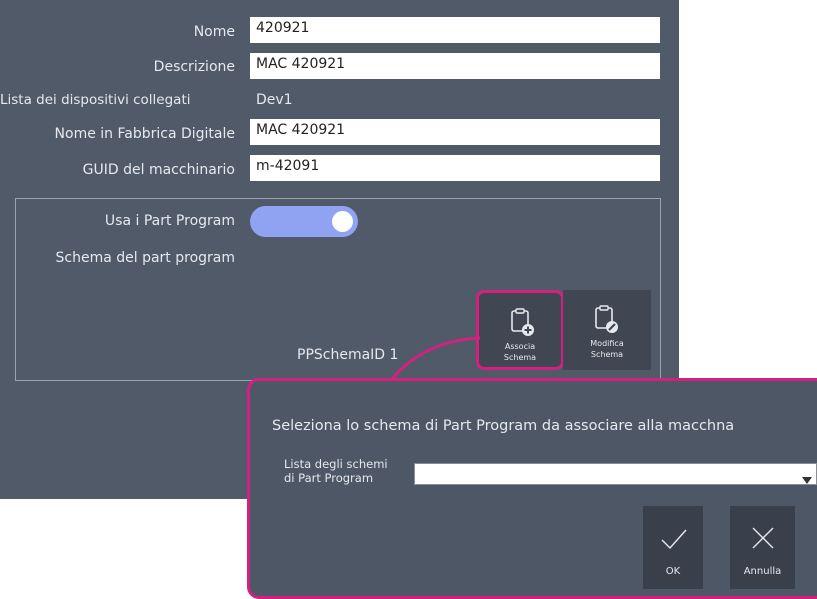 The width and height of the screenshot is (817, 599). Describe the element at coordinates (158, 170) in the screenshot. I see `guid-label: GUID del macchinario` at that location.